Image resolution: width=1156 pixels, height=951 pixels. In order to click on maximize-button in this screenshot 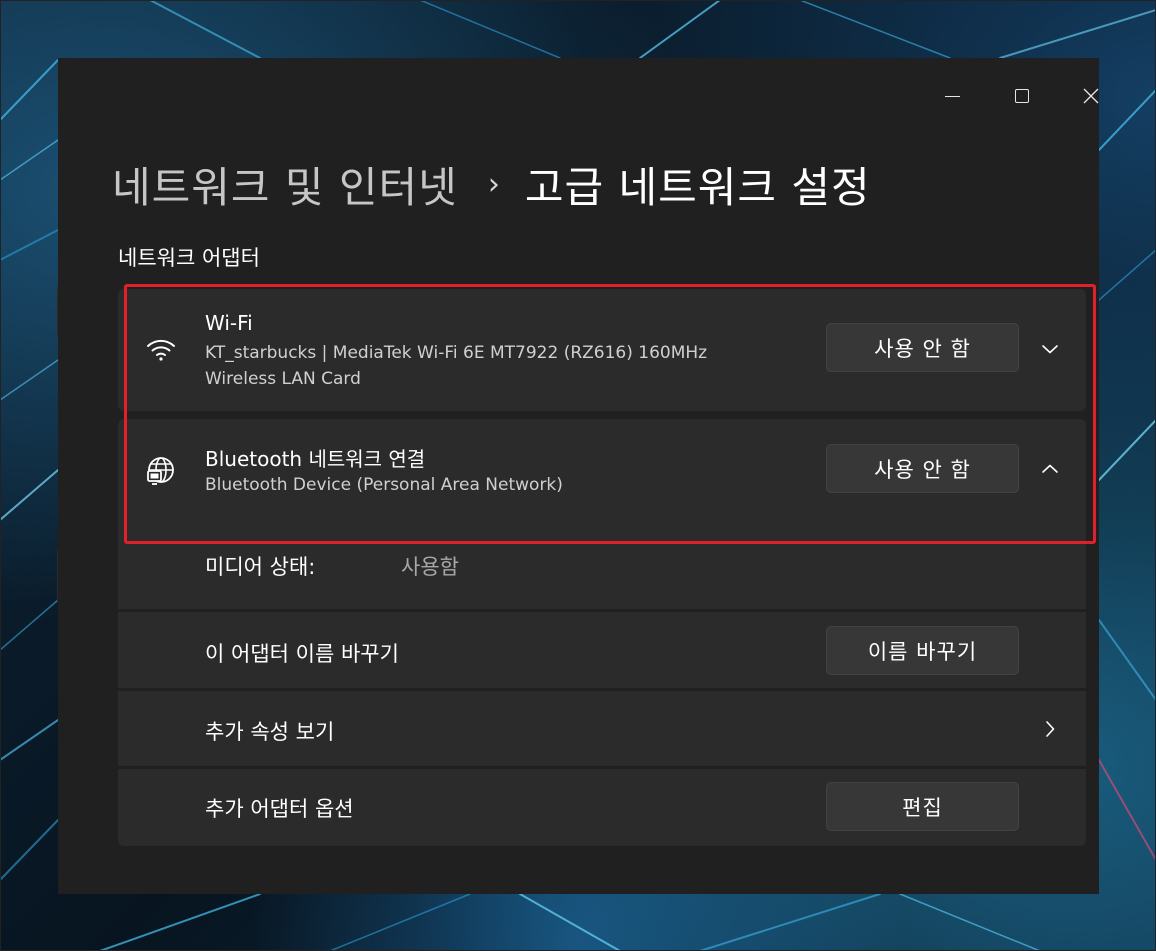, I will do `click(1022, 96)`.